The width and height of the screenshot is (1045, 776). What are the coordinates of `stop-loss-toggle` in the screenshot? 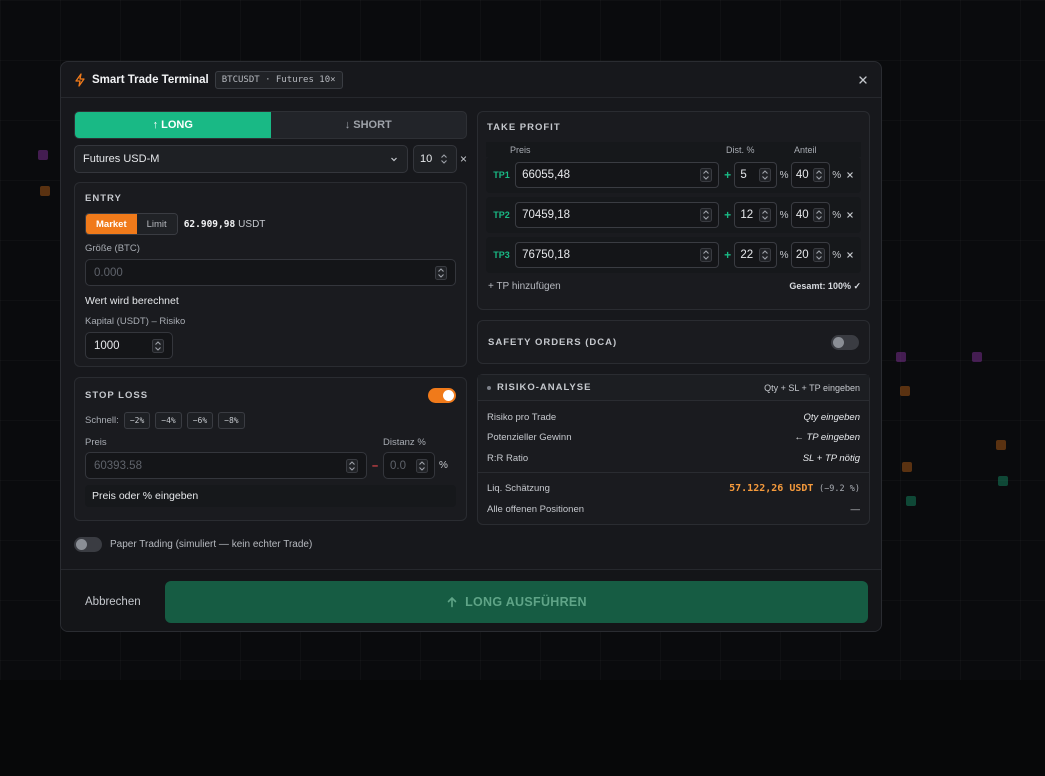 It's located at (442, 395).